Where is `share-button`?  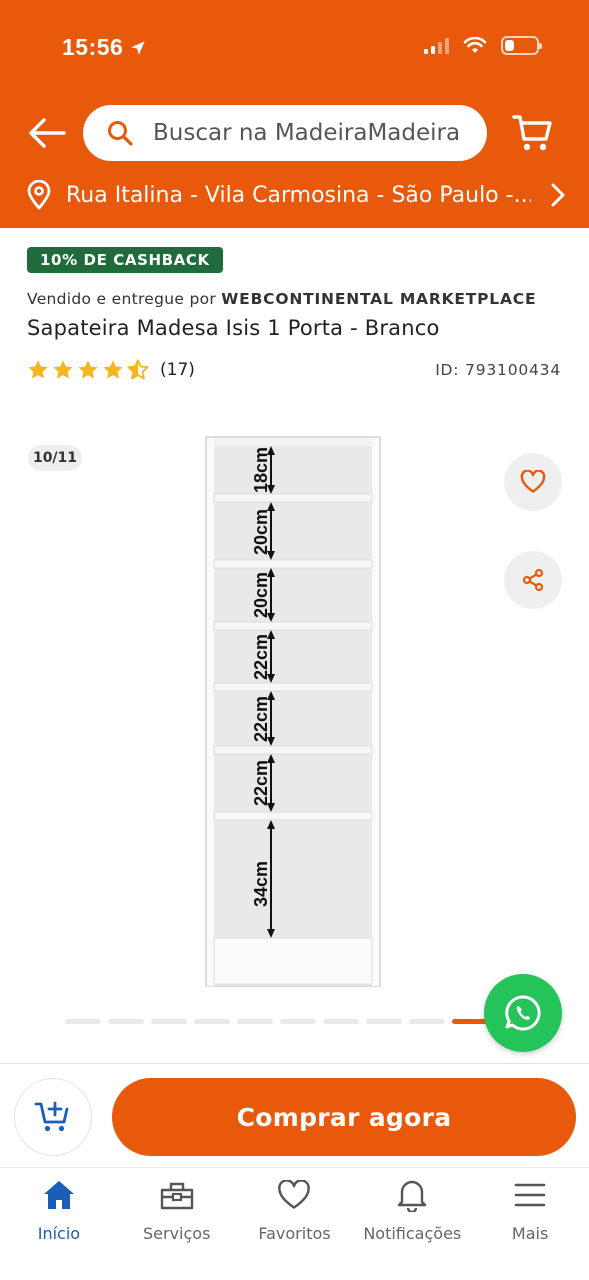
share-button is located at coordinates (533, 580).